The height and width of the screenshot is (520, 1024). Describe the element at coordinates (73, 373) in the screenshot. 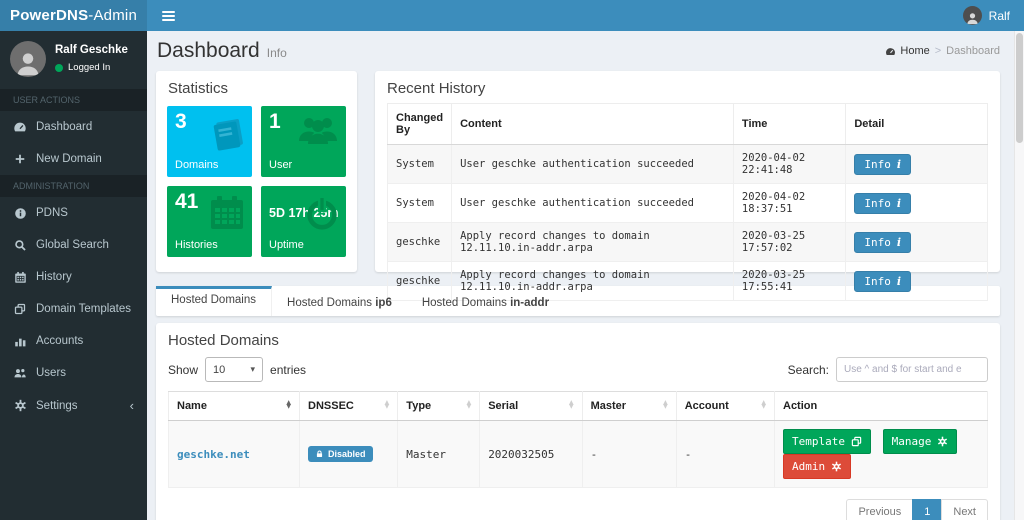

I see `sidebar-item-users: Users` at that location.